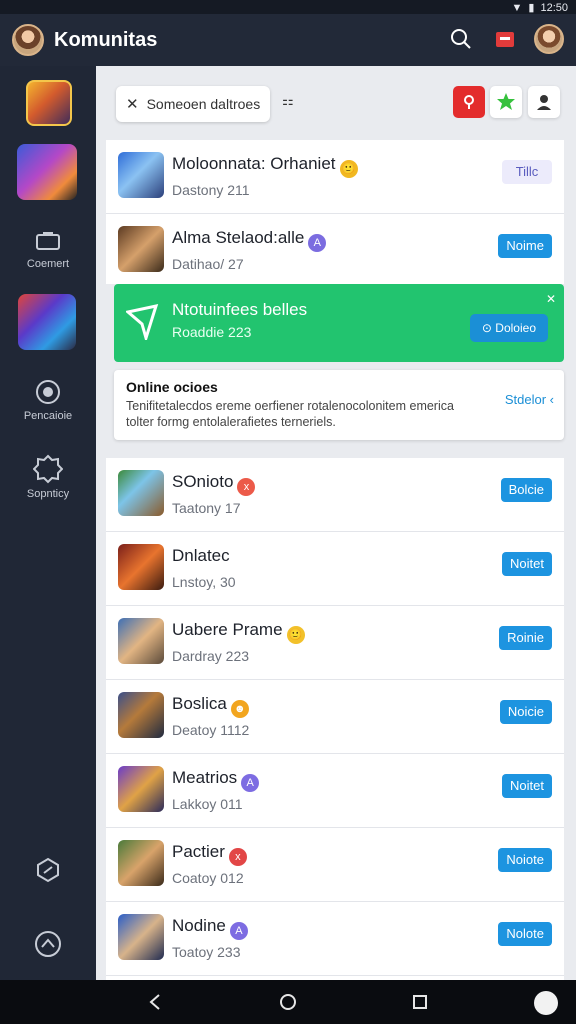 This screenshot has width=576, height=1024. I want to click on chat-icon, so click(48, 241).